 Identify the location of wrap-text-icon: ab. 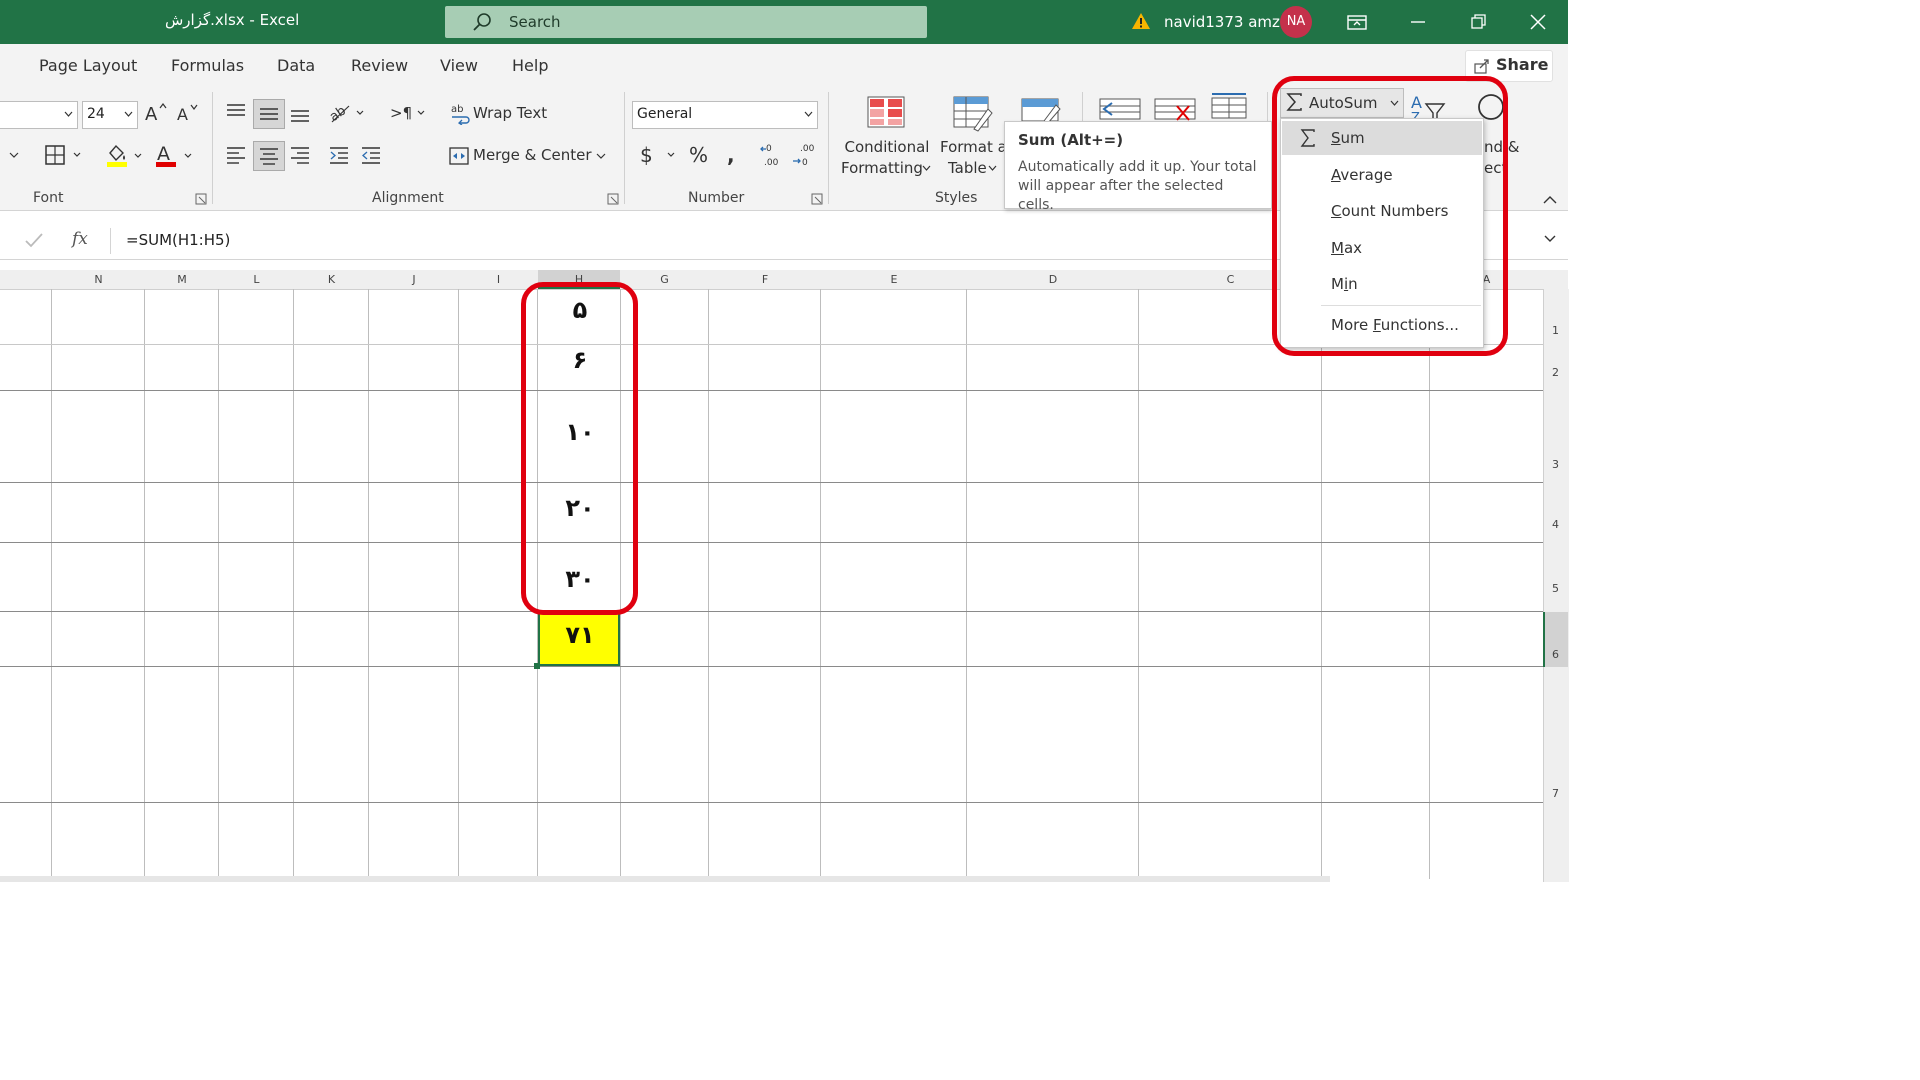
(460, 114).